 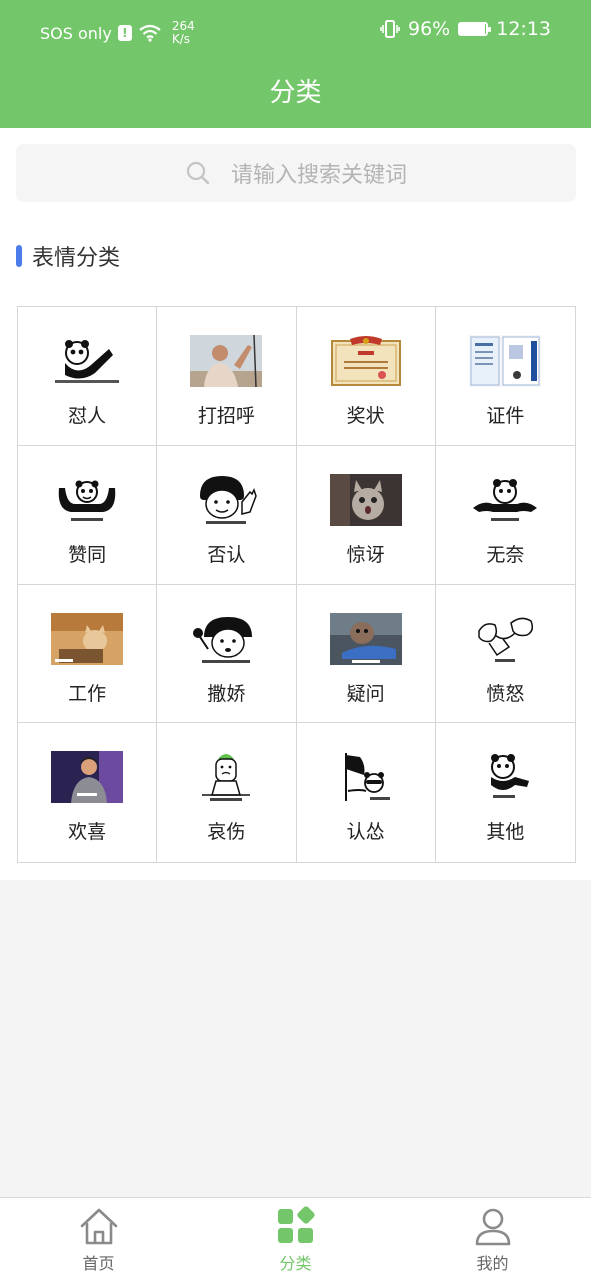 I want to click on category-item: 疑问, so click(x=366, y=654).